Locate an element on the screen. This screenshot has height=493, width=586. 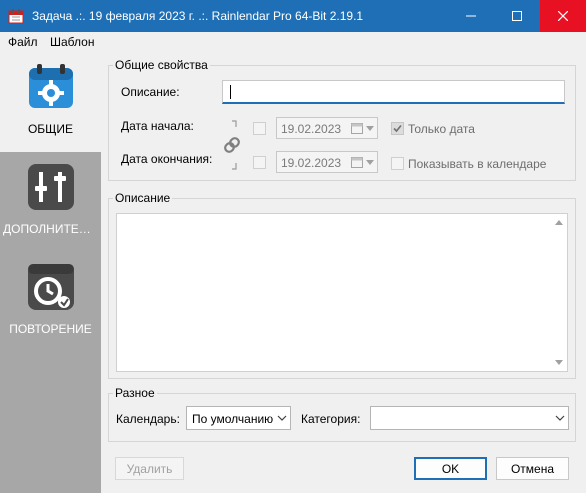
repeat-clock-icon is located at coordinates (51, 287).